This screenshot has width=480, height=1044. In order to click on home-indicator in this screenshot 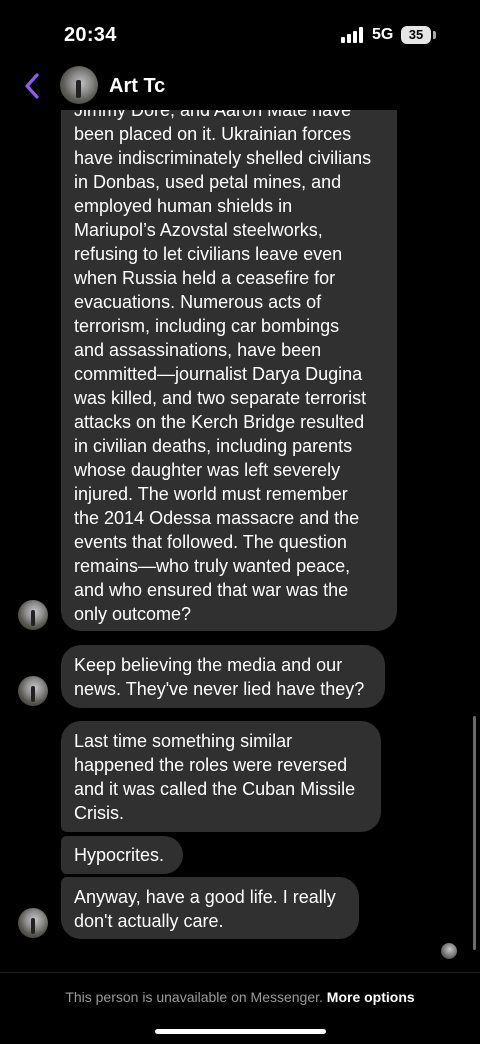, I will do `click(240, 1031)`.